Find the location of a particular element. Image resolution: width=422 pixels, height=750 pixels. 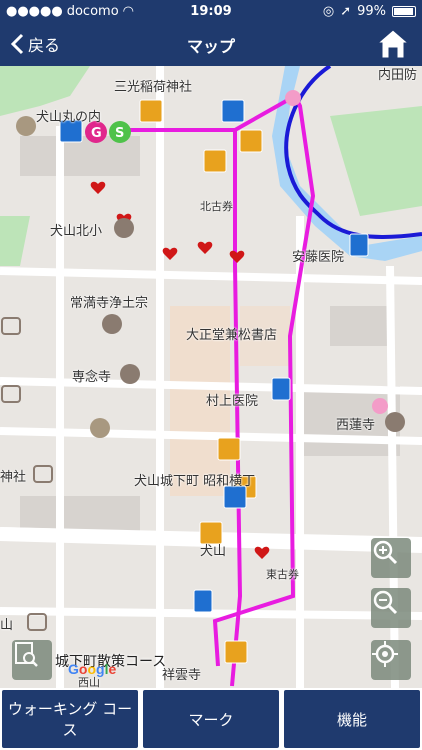

map-label: 大正堂兼松書店 is located at coordinates (232, 335).